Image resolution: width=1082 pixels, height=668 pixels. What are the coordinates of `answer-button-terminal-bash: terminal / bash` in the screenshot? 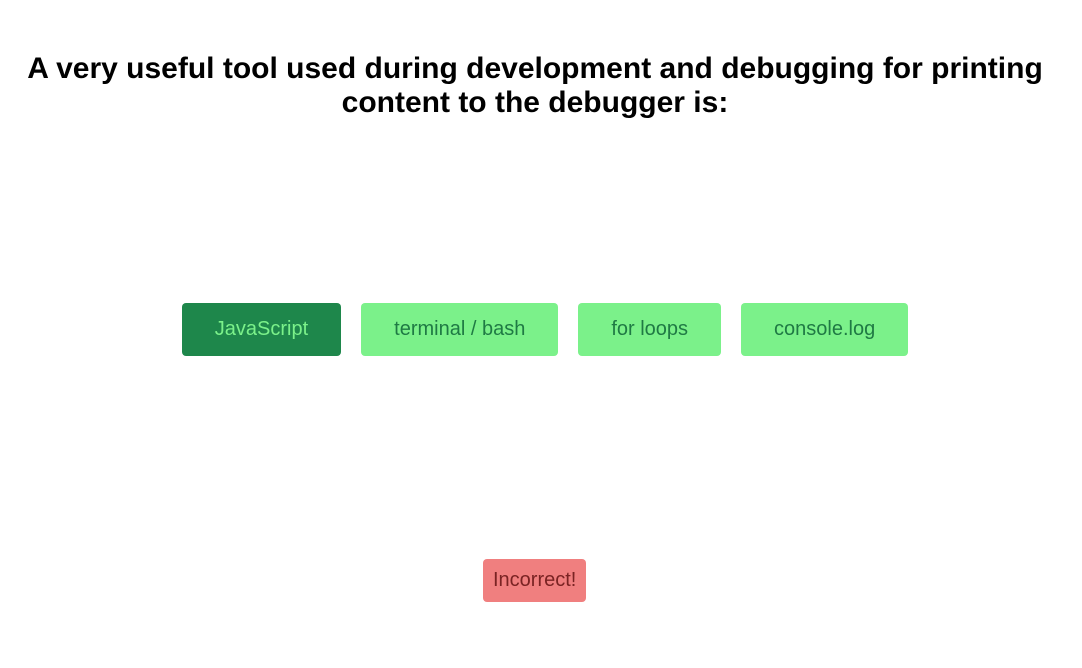 It's located at (460, 329).